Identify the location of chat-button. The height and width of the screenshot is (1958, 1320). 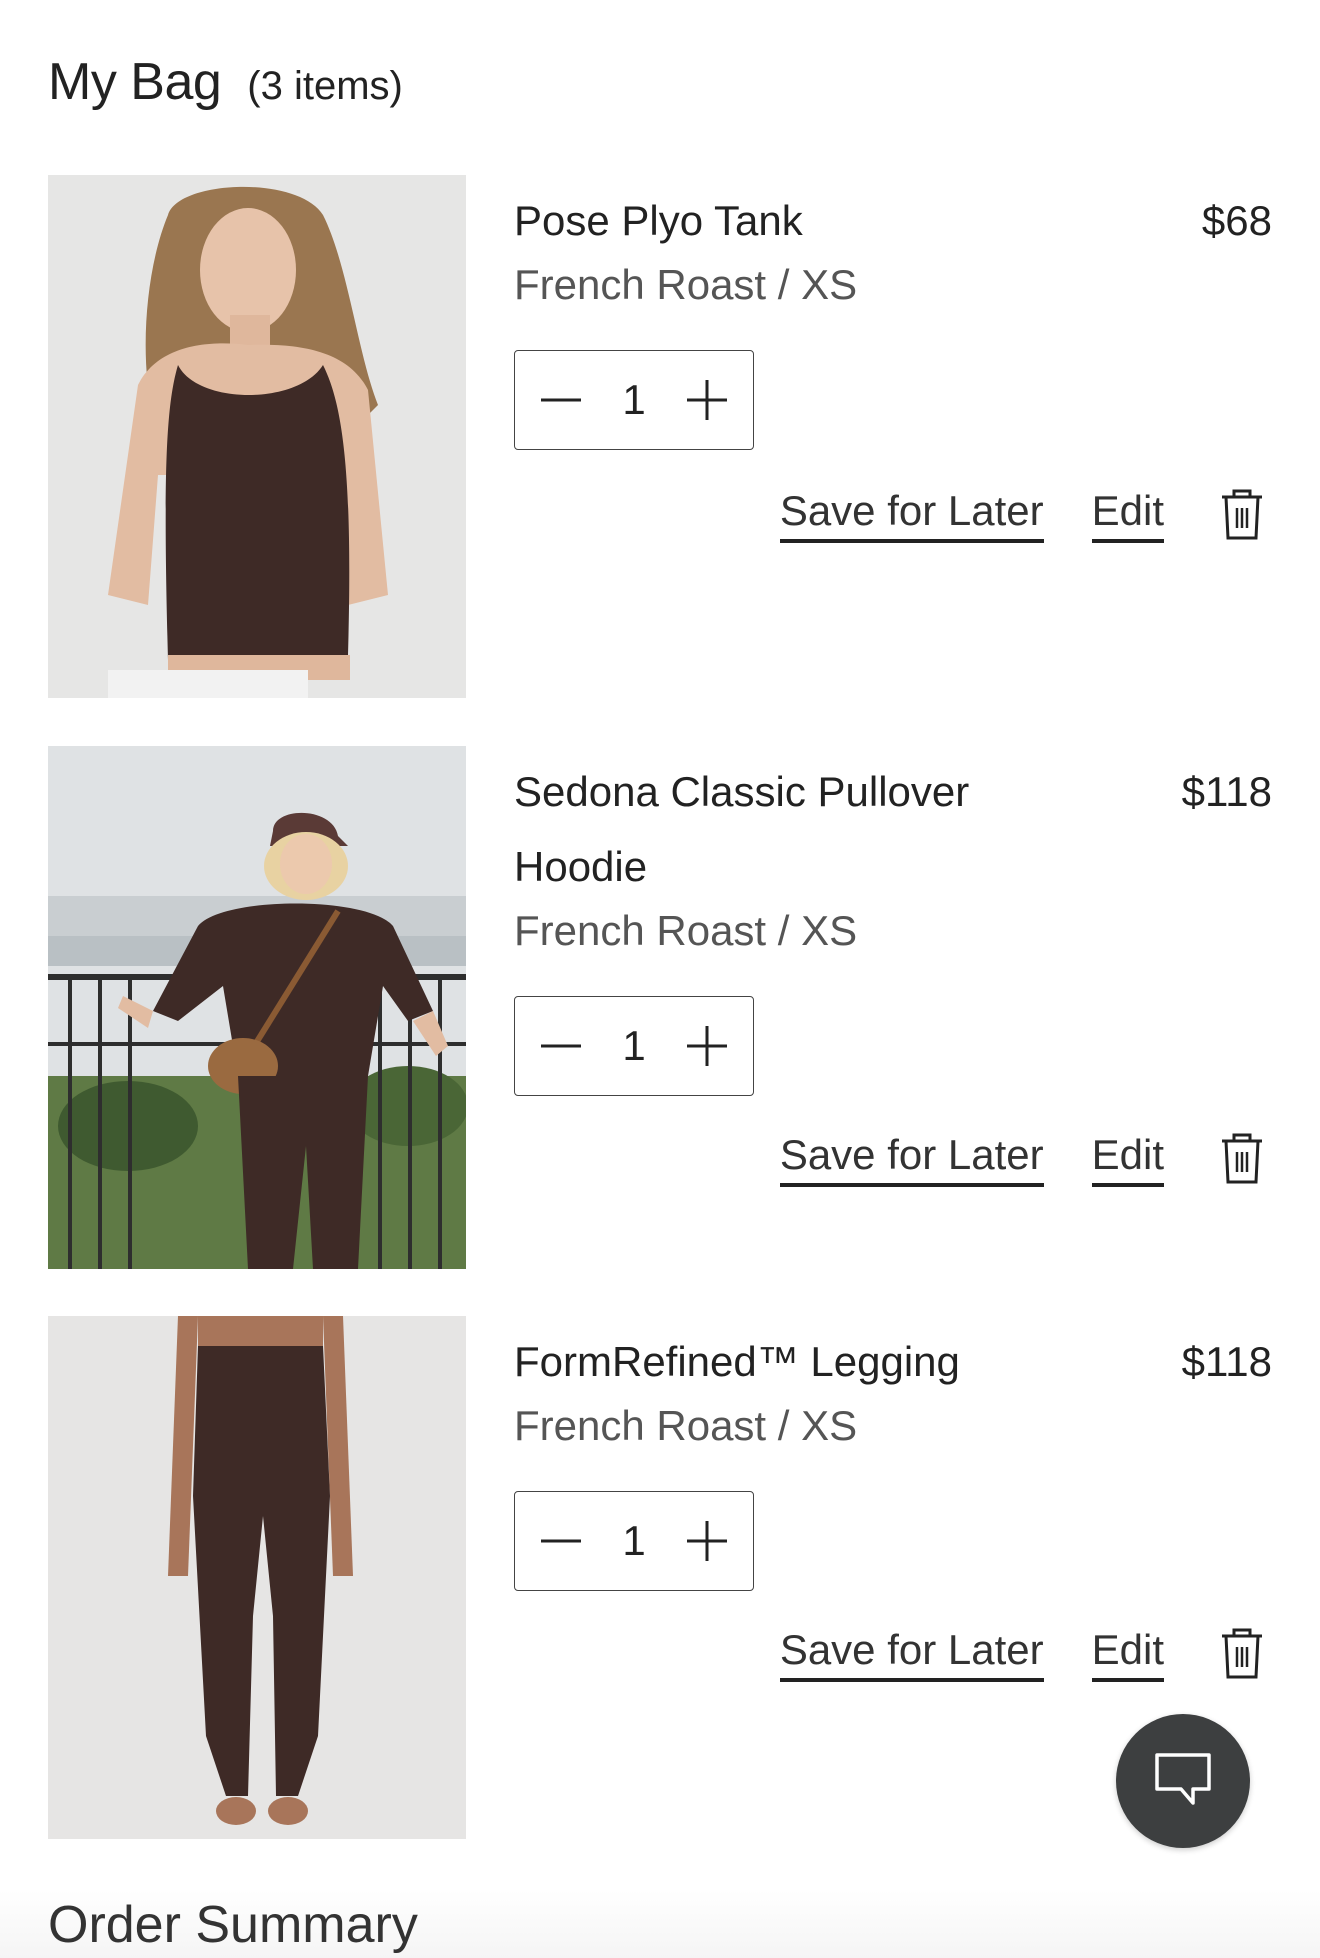
(1183, 1781).